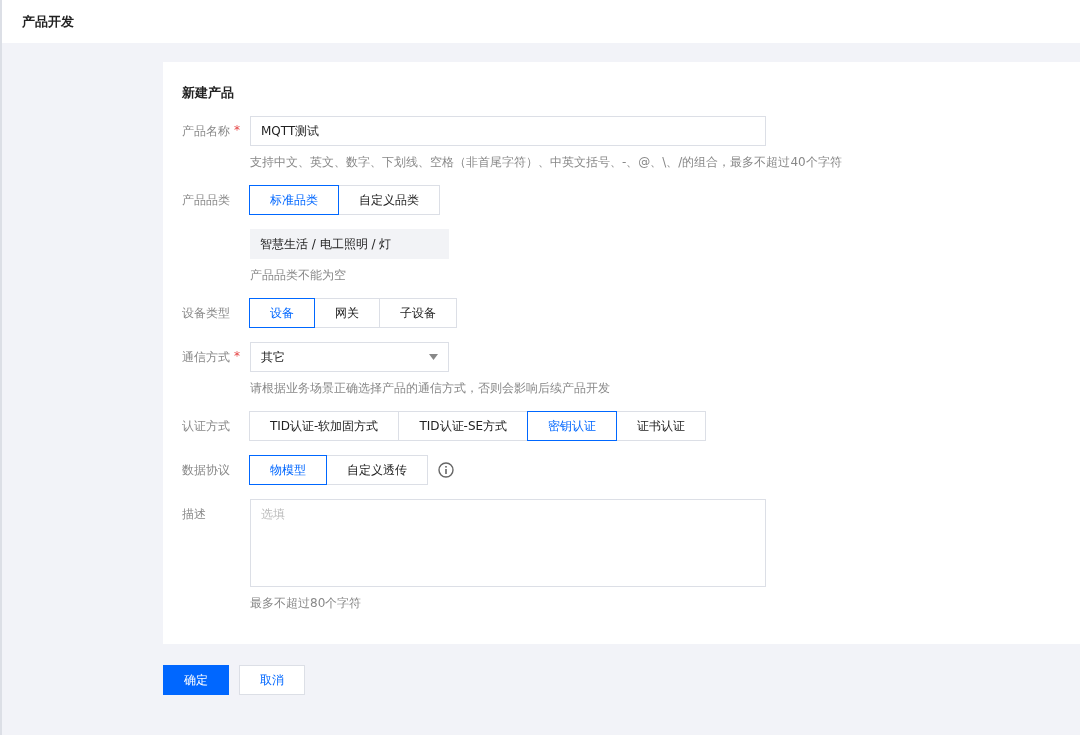 Image resolution: width=1080 pixels, height=735 pixels. Describe the element at coordinates (48, 21) in the screenshot. I see `page-title: 产品开发` at that location.